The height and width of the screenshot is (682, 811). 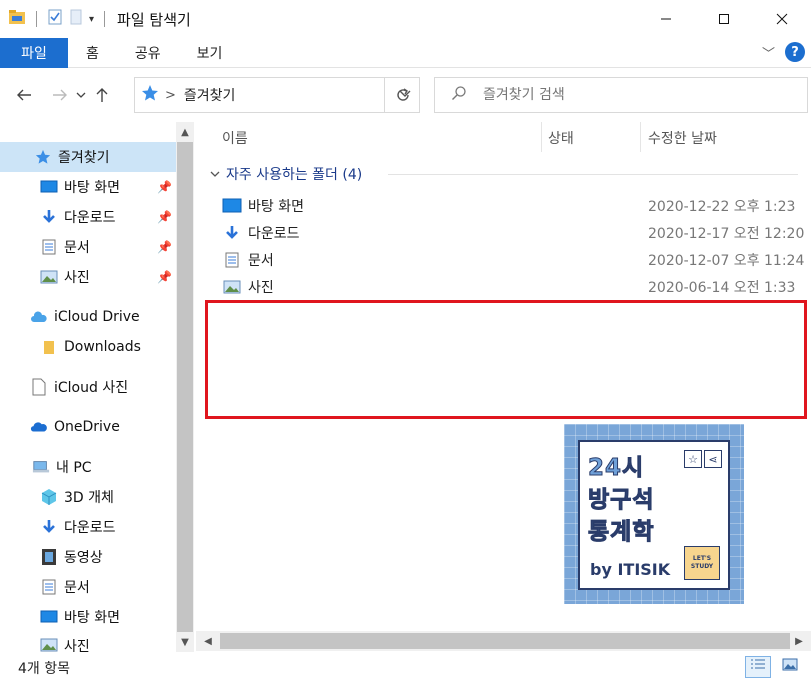 What do you see at coordinates (39, 317) in the screenshot?
I see `cloud-icon` at bounding box center [39, 317].